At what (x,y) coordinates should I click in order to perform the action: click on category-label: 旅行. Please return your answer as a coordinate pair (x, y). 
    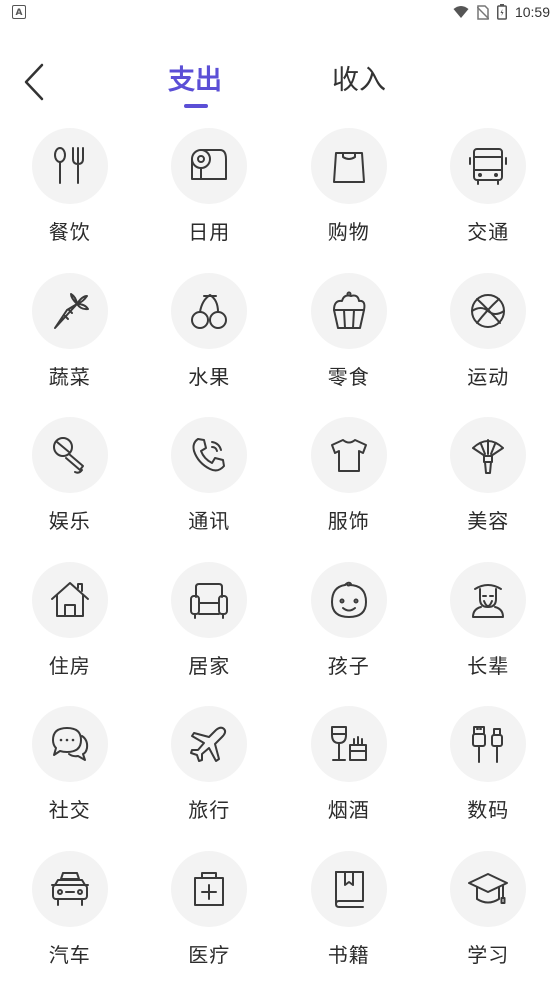
    Looking at the image, I should click on (209, 808).